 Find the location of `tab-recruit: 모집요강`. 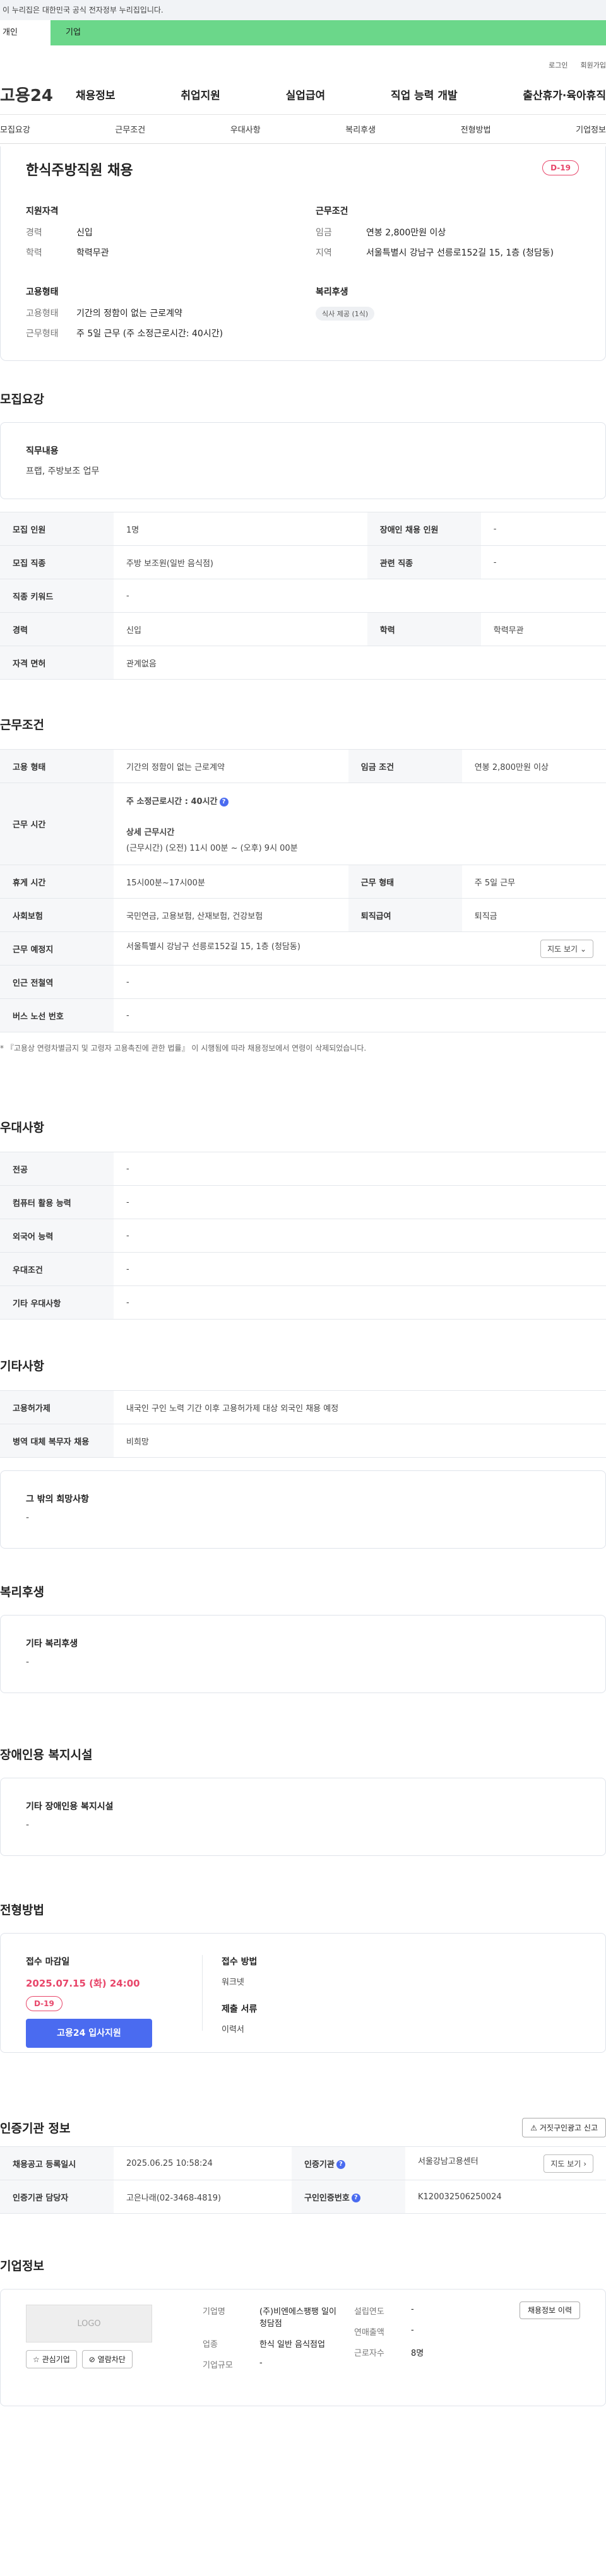

tab-recruit: 모집요강 is located at coordinates (15, 129).